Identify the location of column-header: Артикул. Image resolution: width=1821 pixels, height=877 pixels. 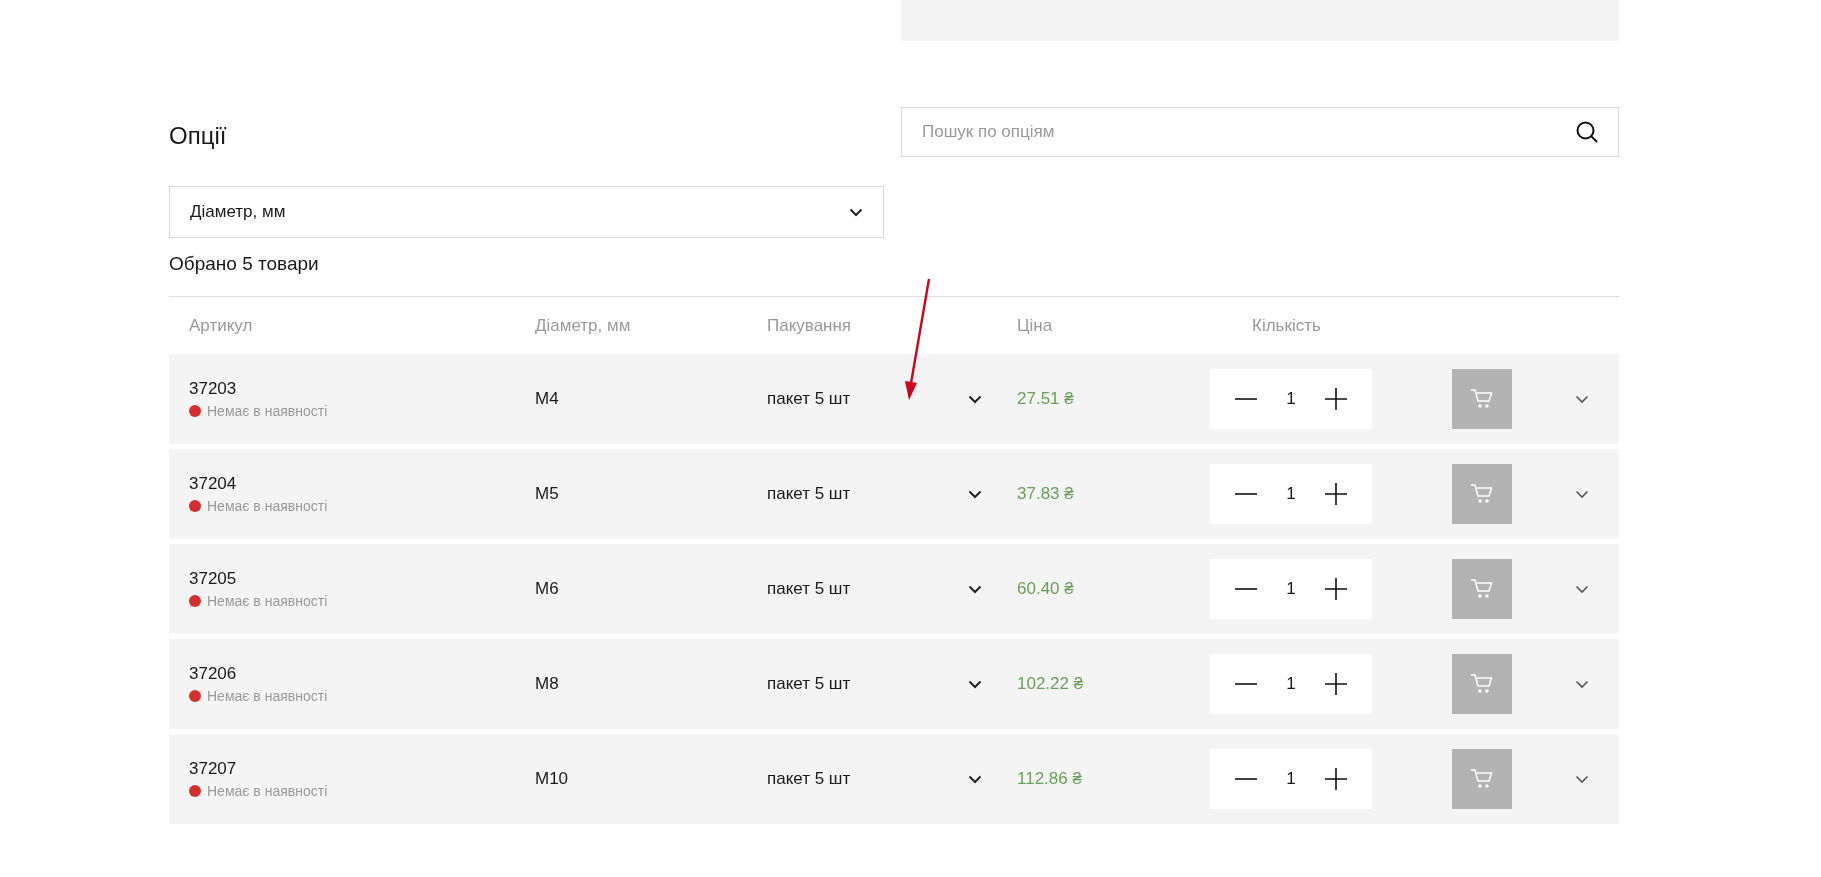
(221, 325).